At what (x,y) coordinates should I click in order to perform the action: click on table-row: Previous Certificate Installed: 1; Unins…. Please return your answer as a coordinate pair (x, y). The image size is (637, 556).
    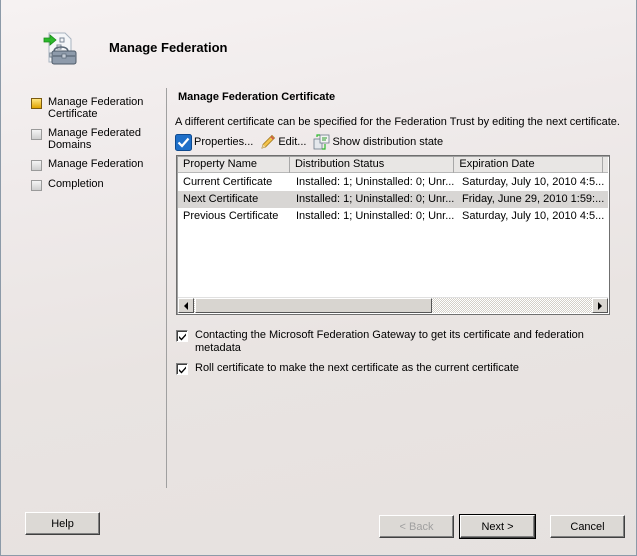
    Looking at the image, I should click on (393, 216).